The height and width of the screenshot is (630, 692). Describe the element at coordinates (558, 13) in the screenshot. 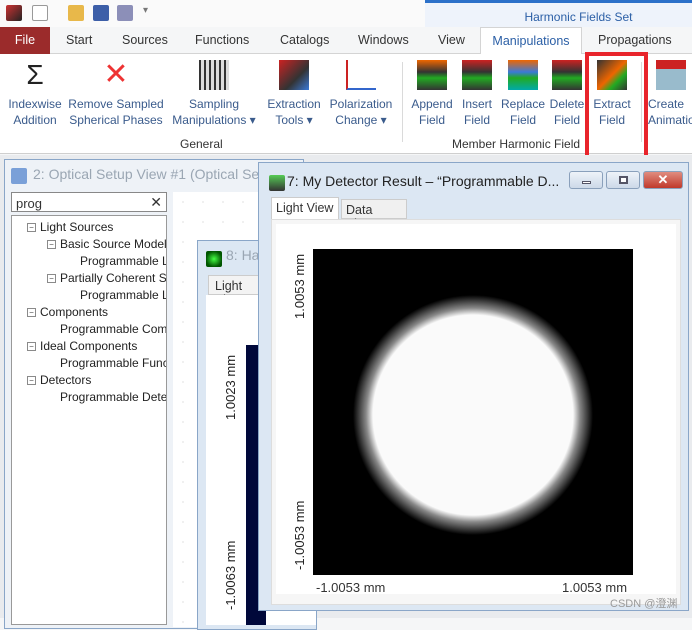

I see `contextual-tab-header: Harmonic Fields Set` at that location.